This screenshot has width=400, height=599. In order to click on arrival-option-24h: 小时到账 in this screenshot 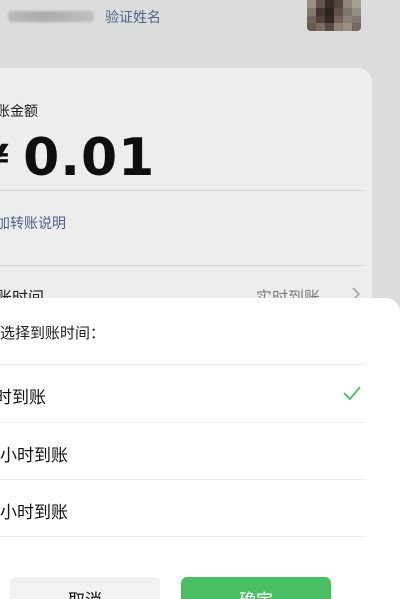, I will do `click(182, 509)`.